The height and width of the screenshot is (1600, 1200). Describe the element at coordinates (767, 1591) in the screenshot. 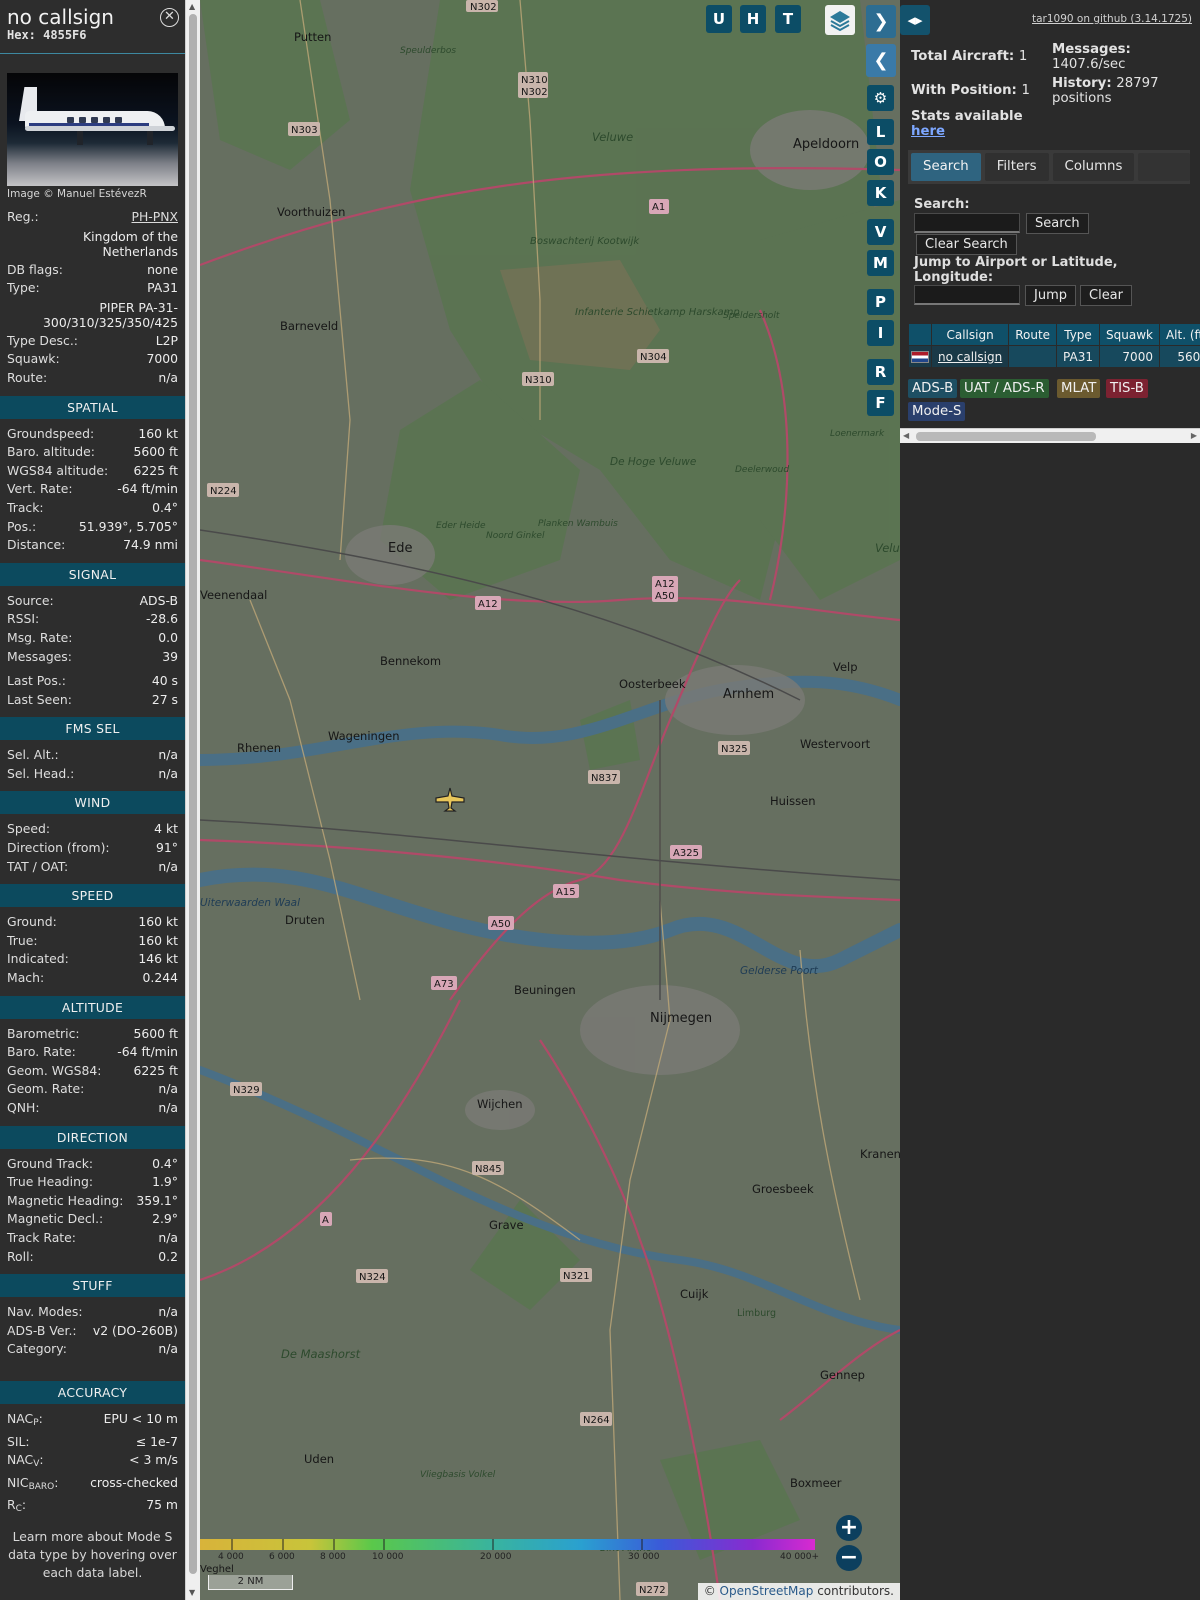

I see `osm-link: OpenStreetMap` at that location.